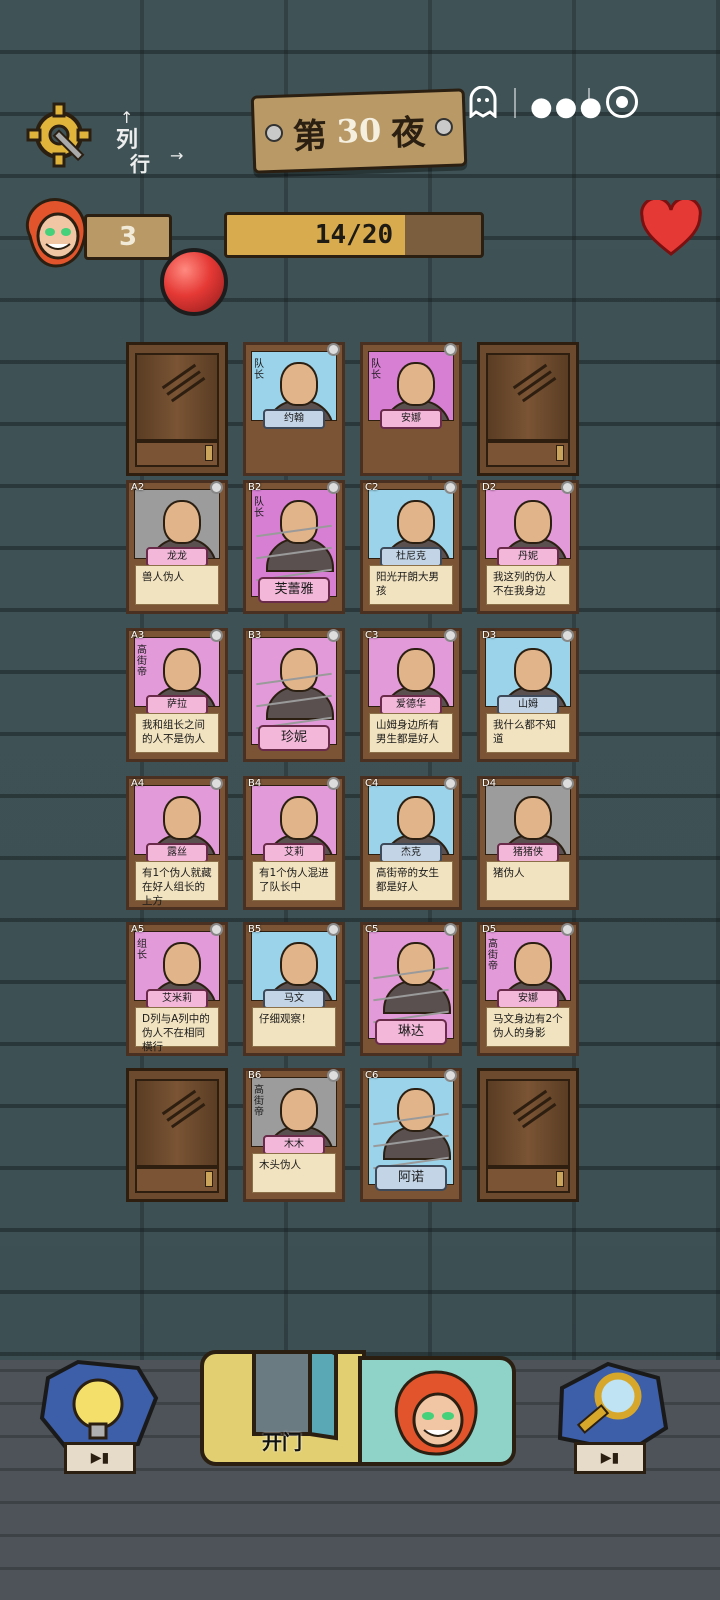  Describe the element at coordinates (411, 695) in the screenshot. I see `character-card: C3 爱德华 山姆身边所有男生都是好人` at that location.